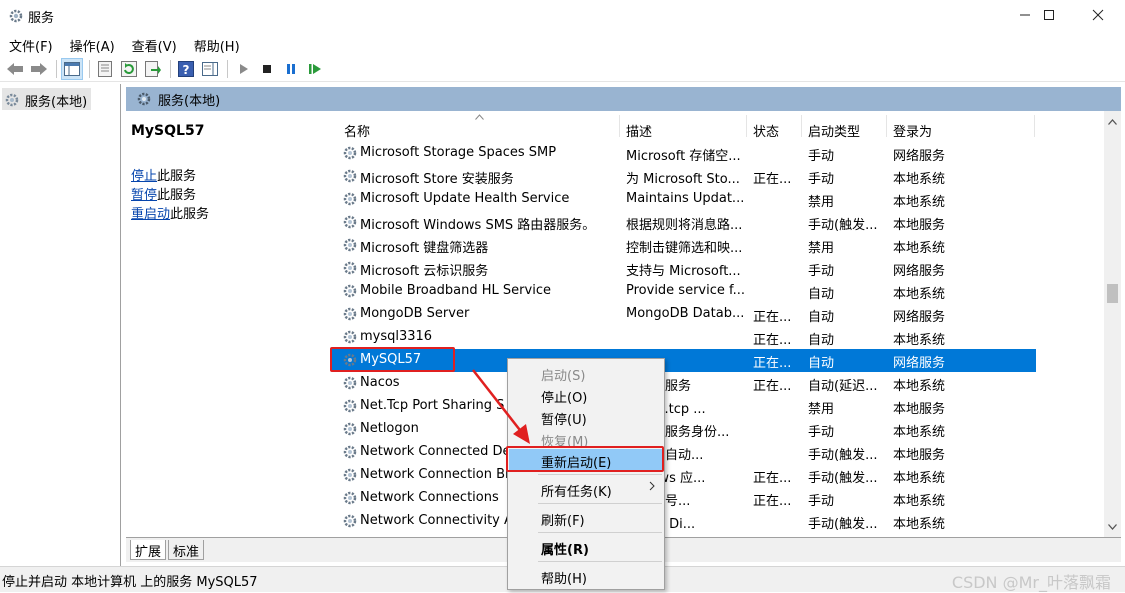  Describe the element at coordinates (586, 518) in the screenshot. I see `menu-item-refresh: 刷新(F)` at that location.